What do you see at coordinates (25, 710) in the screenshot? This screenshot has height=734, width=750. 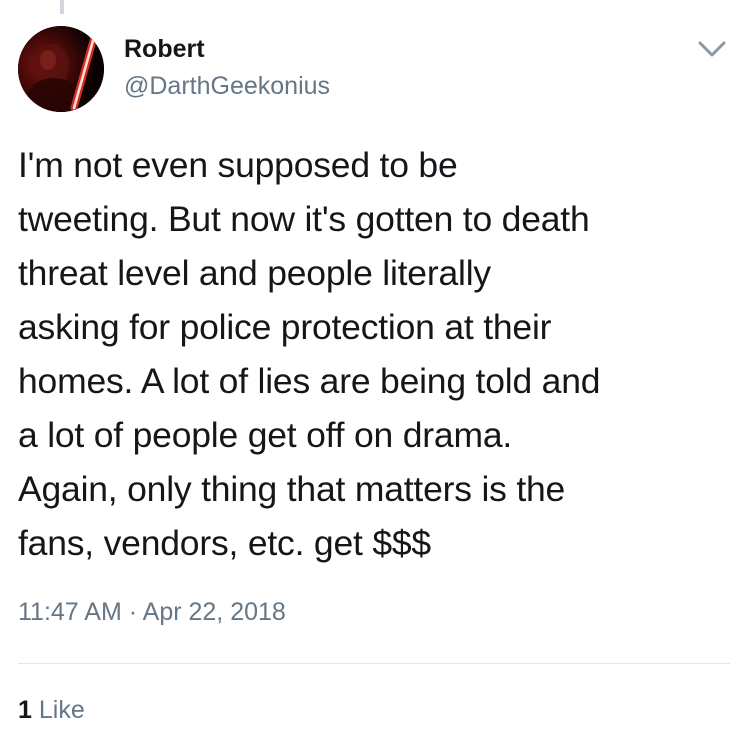 I see `like-count: 1` at bounding box center [25, 710].